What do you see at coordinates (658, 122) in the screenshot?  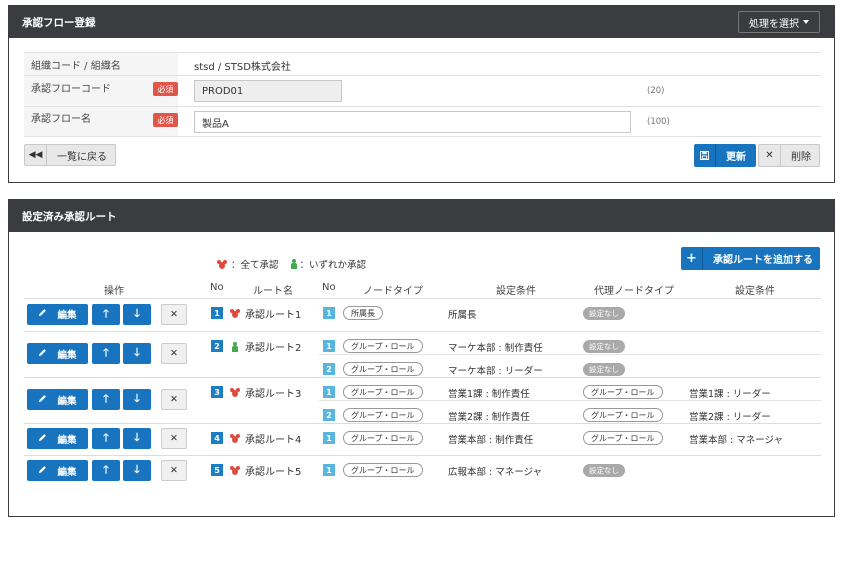 I see `flow-name-maxlength: (100)` at bounding box center [658, 122].